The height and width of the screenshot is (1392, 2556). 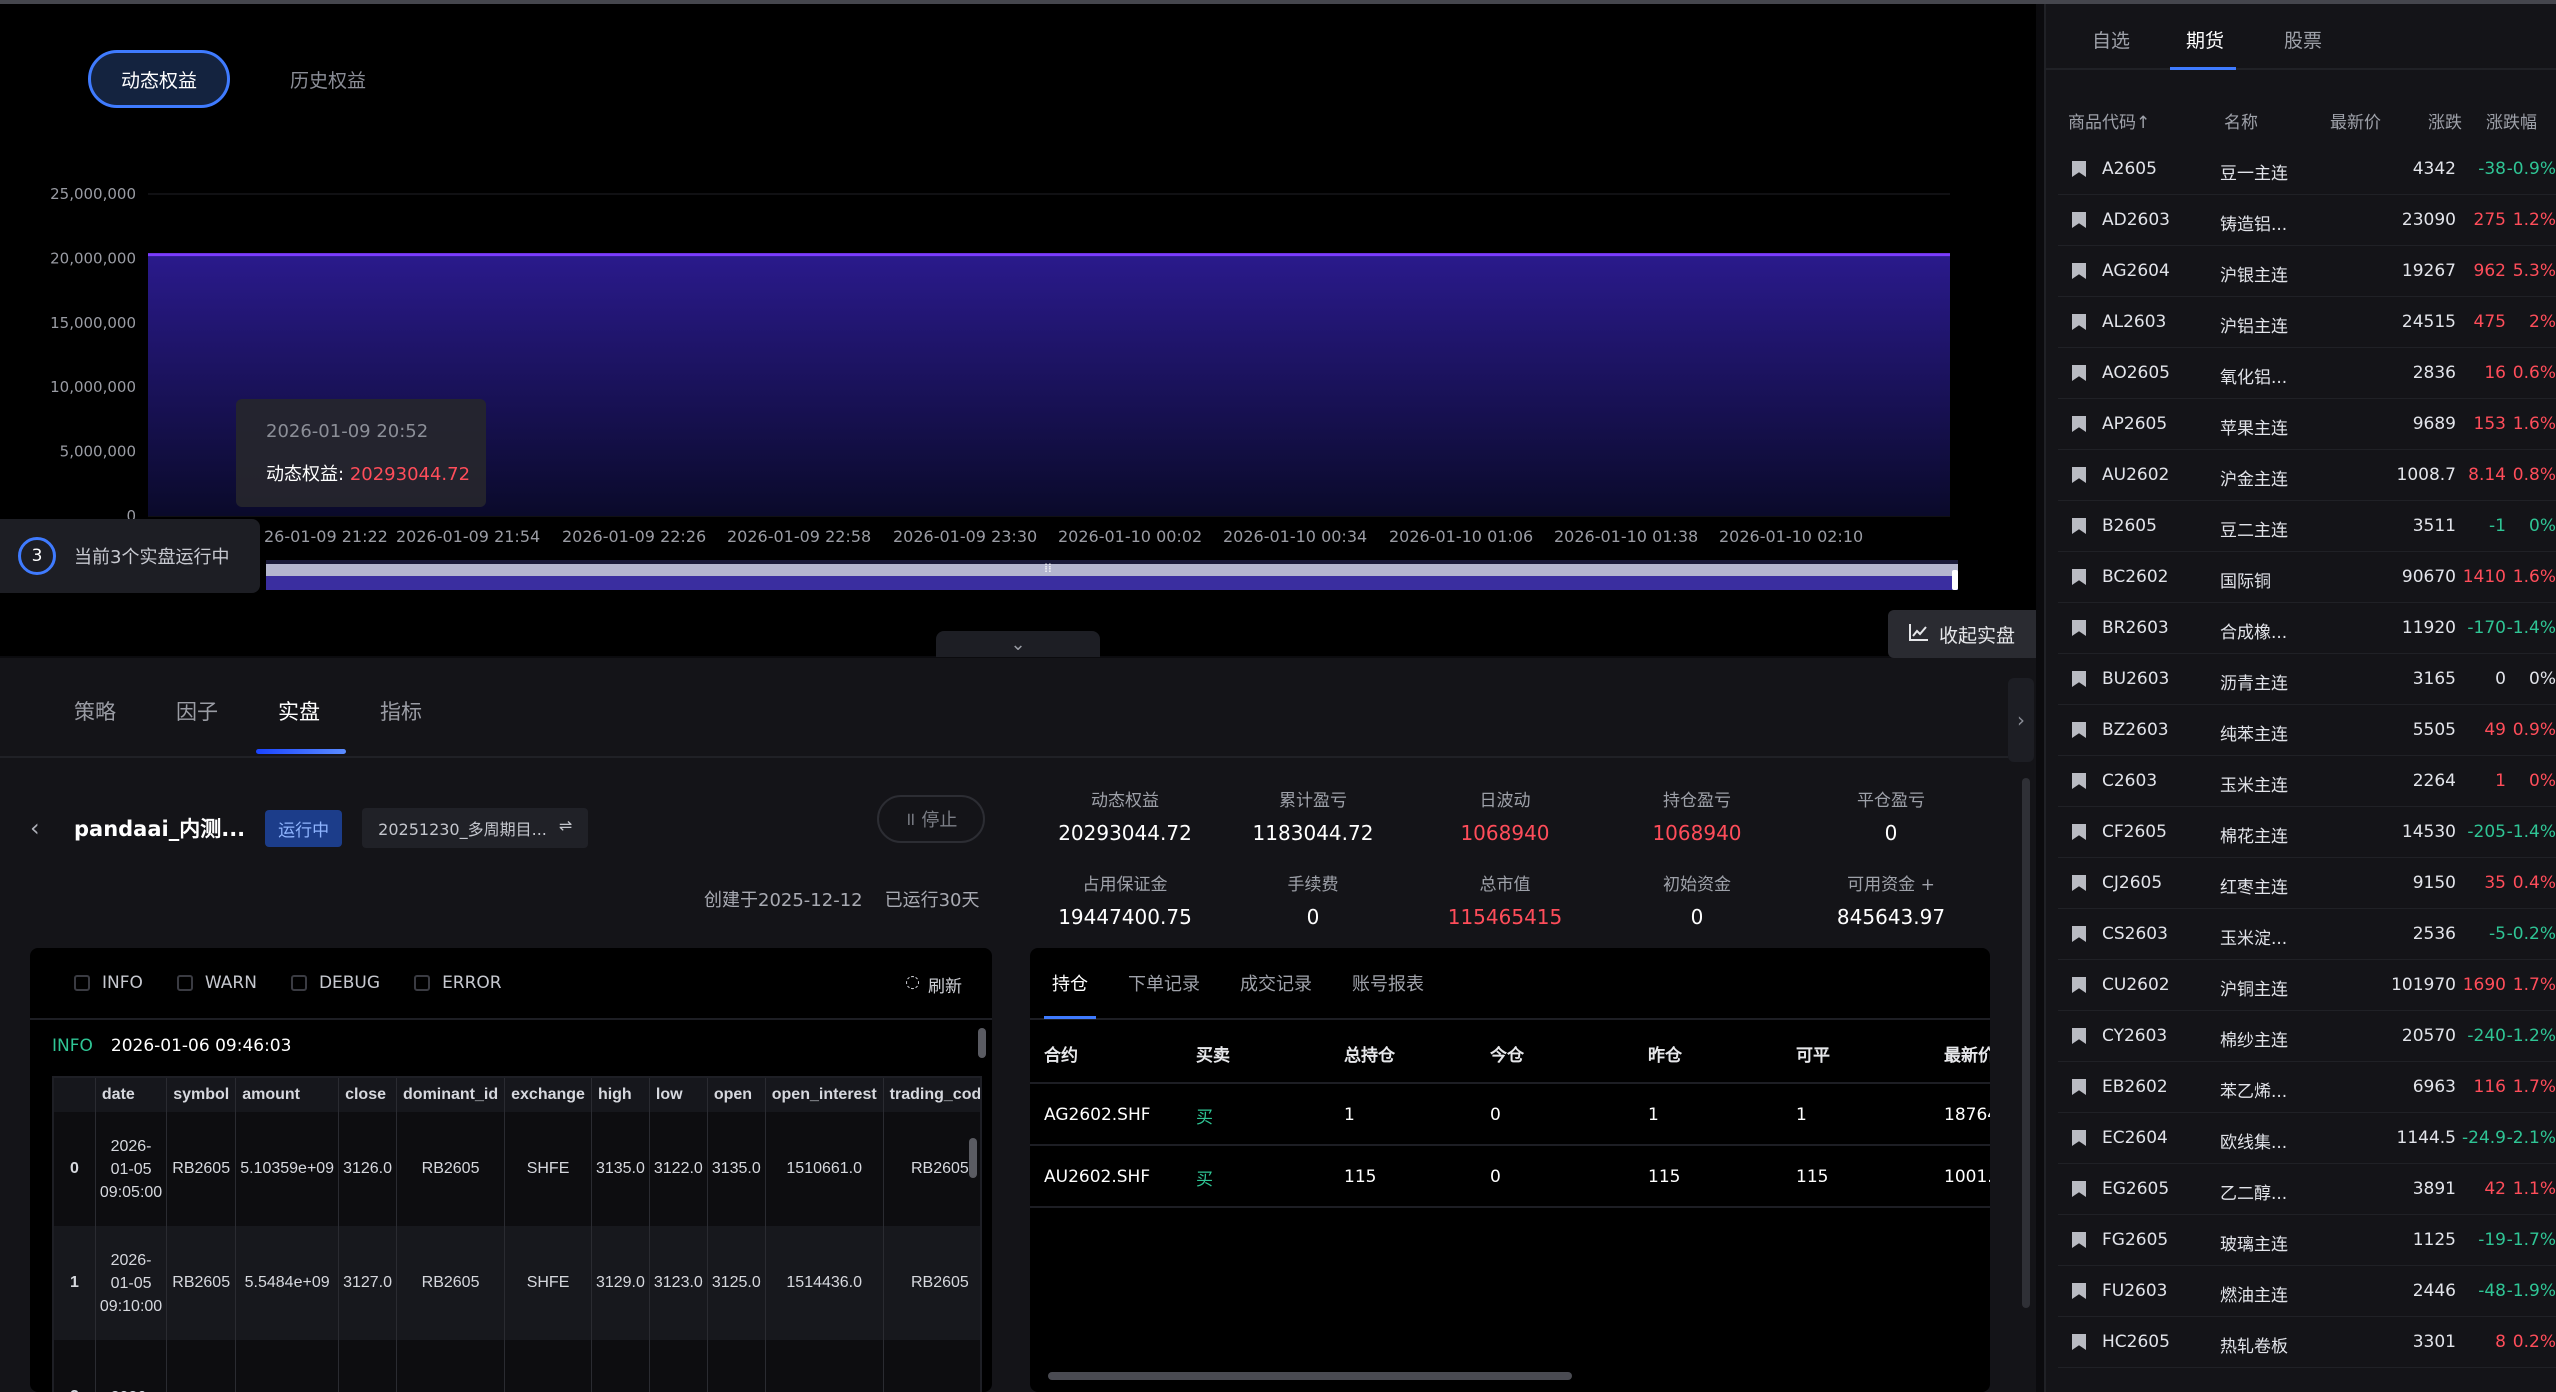 I want to click on filter-warn: WARN, so click(x=216, y=983).